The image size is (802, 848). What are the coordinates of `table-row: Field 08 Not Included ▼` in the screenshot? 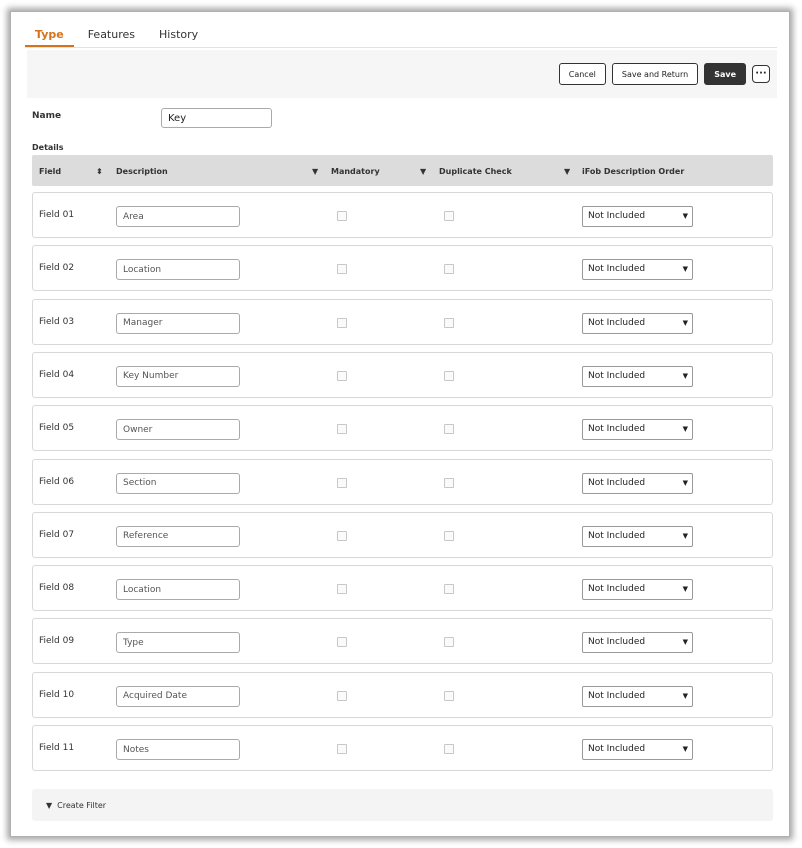 It's located at (402, 588).